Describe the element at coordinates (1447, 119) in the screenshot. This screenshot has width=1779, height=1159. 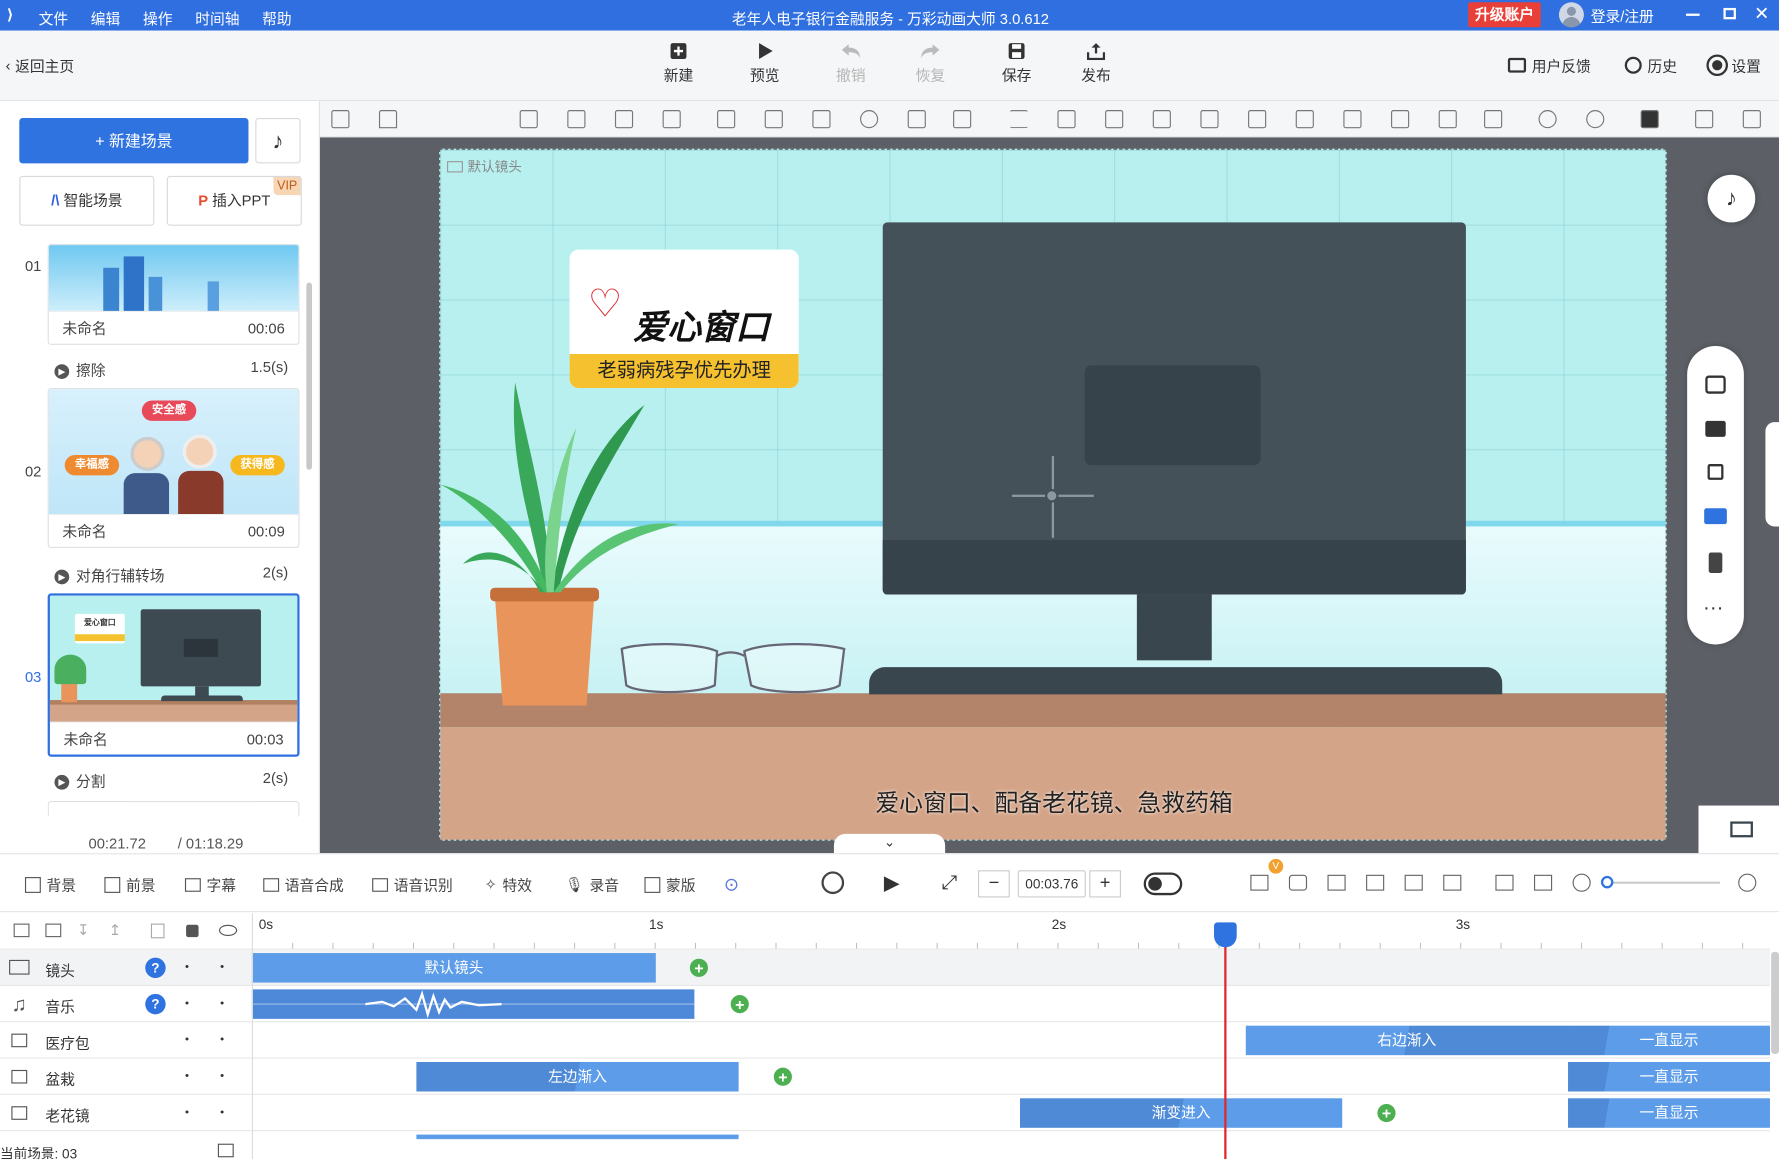
I see `align-bottom-icon` at that location.